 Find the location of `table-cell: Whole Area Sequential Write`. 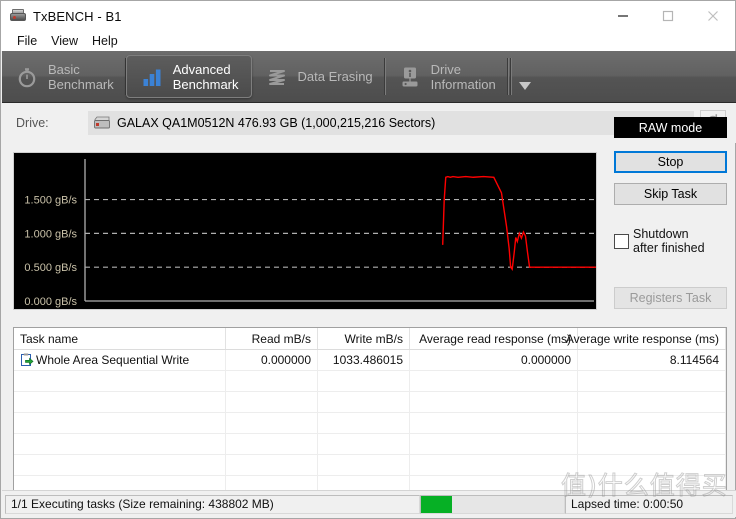

table-cell: Whole Area Sequential Write is located at coordinates (120, 360).